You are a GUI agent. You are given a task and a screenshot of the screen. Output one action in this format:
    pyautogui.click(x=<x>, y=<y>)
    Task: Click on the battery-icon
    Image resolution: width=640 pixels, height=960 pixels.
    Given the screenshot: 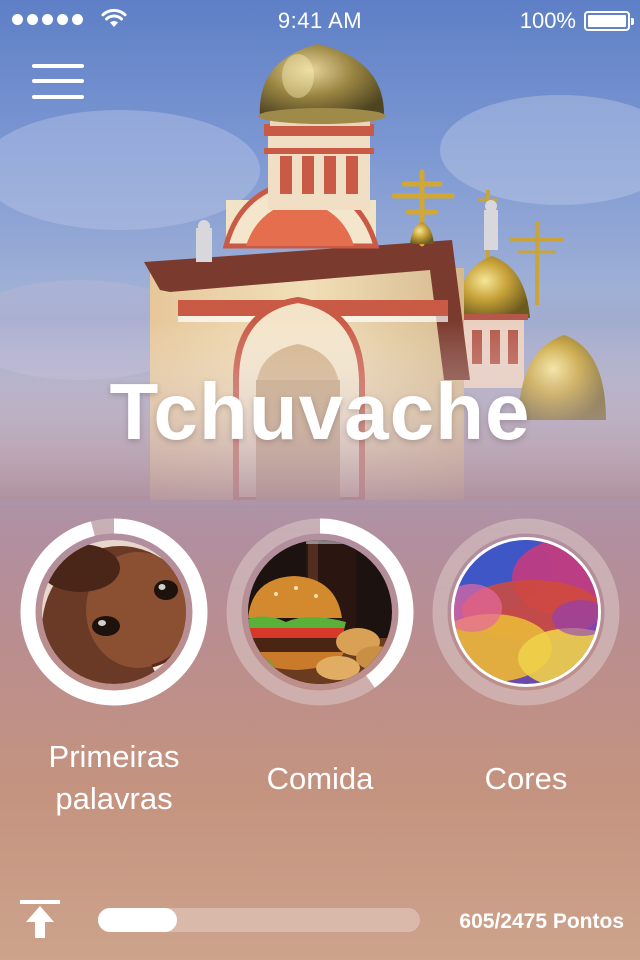 What is the action you would take?
    pyautogui.click(x=609, y=21)
    